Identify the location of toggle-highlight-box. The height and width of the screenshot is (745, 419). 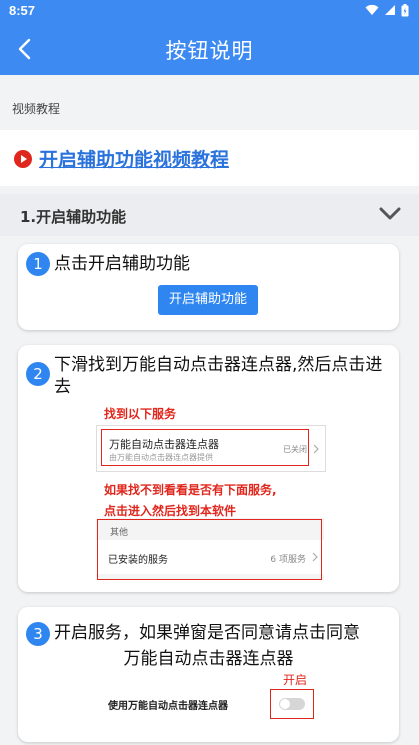
(292, 704).